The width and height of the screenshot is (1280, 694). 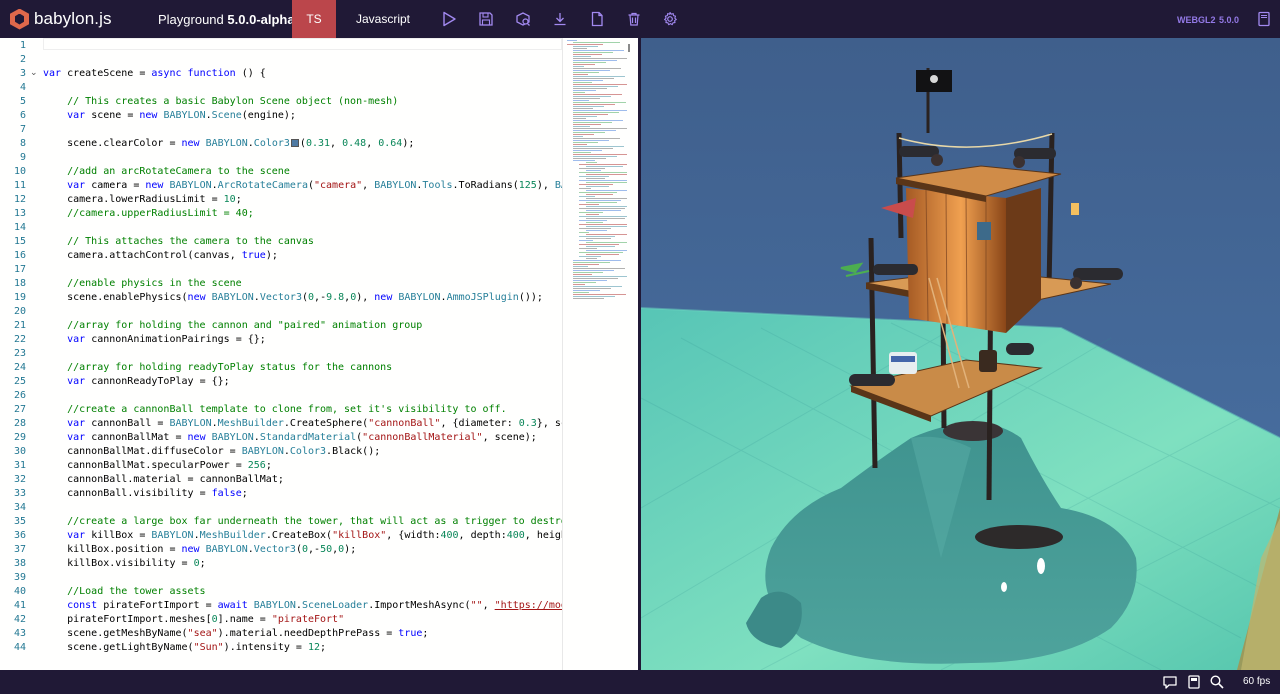 I want to click on code-line: camera.lowerRadiusLimit = 10;, so click(x=142, y=200).